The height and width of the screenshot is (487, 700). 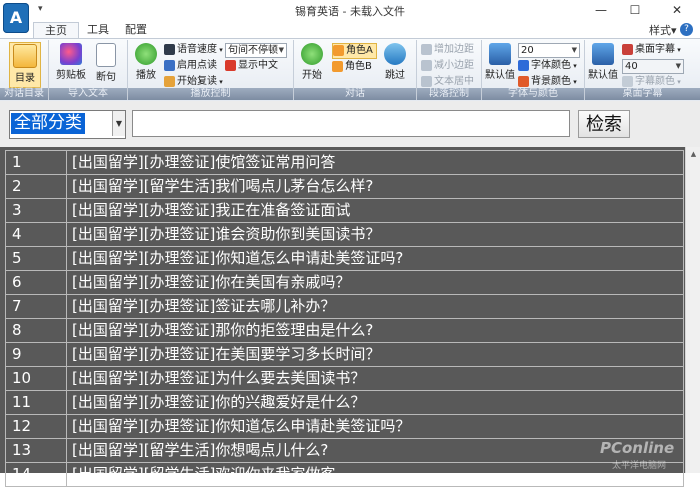 What do you see at coordinates (25, 78) in the screenshot?
I see `catalog-button-label: 目录` at bounding box center [25, 78].